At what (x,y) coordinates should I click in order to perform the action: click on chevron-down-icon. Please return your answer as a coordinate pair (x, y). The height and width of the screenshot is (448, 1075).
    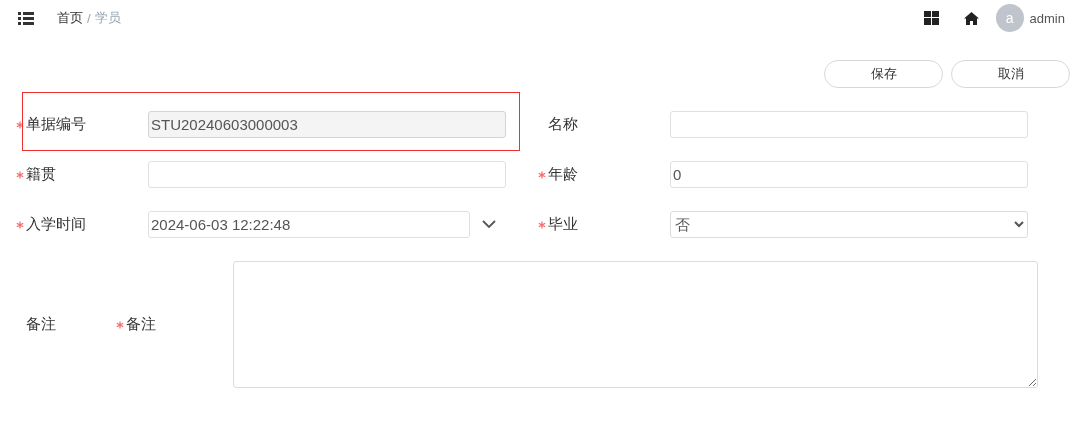
    Looking at the image, I should click on (489, 224).